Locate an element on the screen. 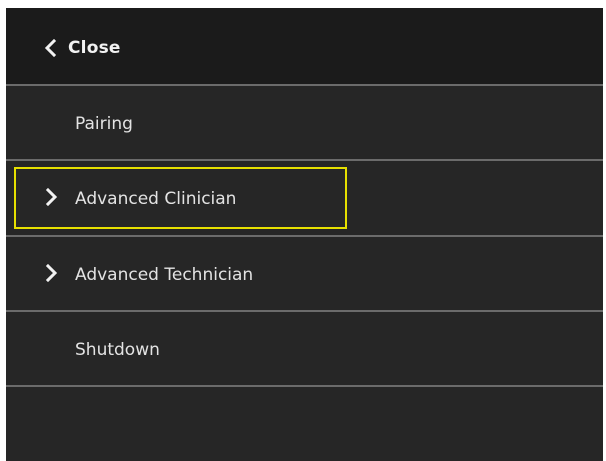 The height and width of the screenshot is (461, 606). menu-item-label: Advanced Technician is located at coordinates (164, 274).